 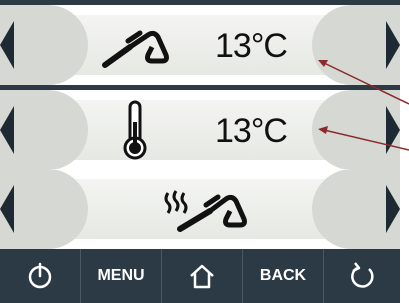 I want to click on annotation-arrows, so click(x=363, y=105).